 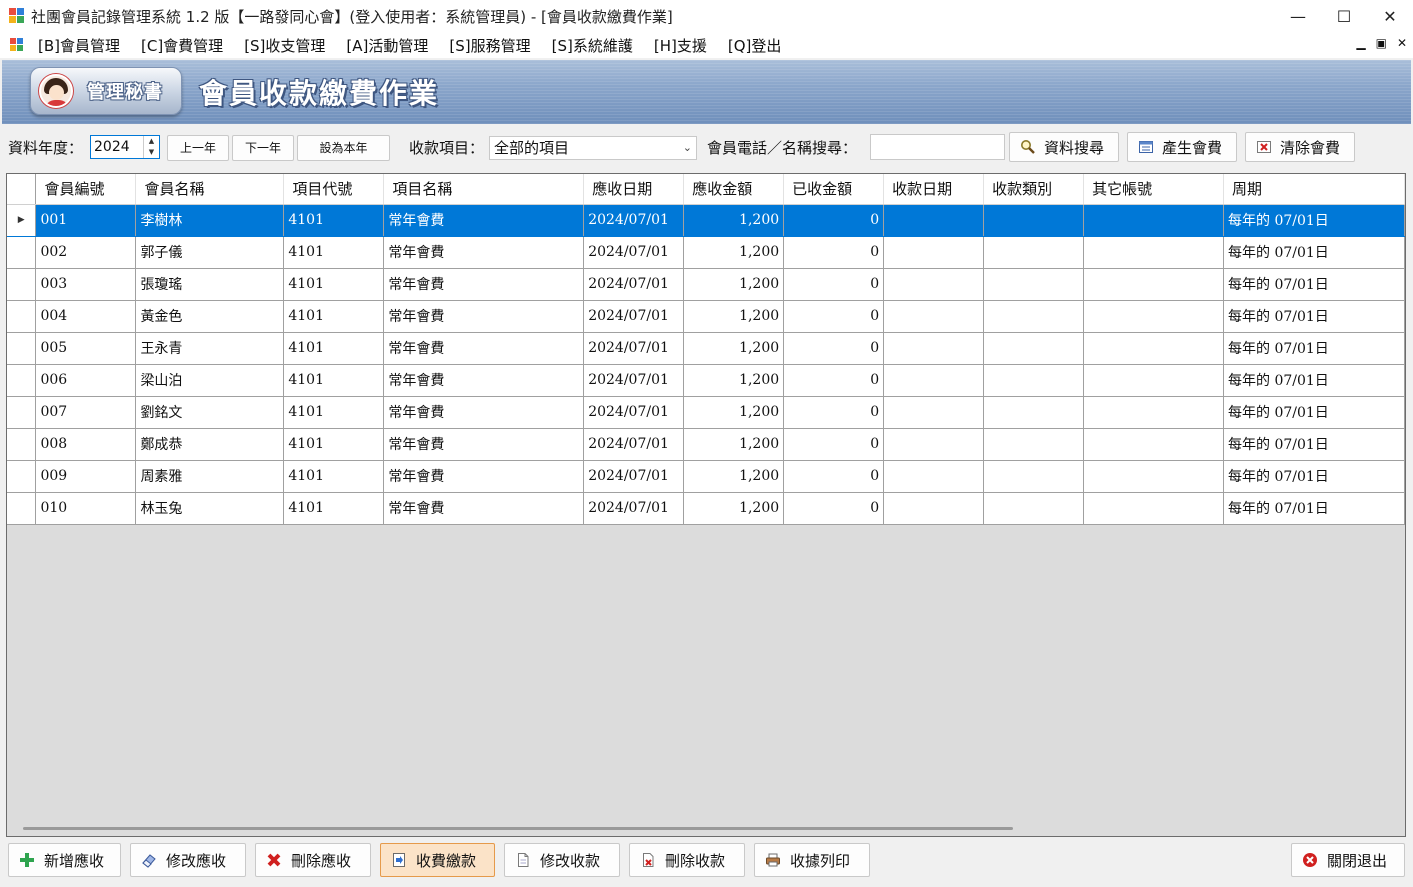 I want to click on spin-down-icon: ▼, so click(x=151, y=152).